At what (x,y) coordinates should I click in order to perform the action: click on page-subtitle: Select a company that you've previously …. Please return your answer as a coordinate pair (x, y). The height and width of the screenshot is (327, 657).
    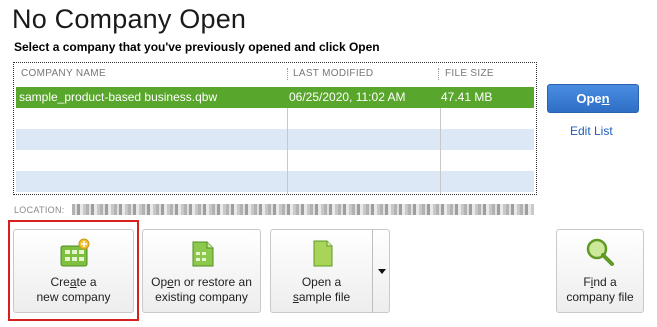
    Looking at the image, I should click on (197, 47).